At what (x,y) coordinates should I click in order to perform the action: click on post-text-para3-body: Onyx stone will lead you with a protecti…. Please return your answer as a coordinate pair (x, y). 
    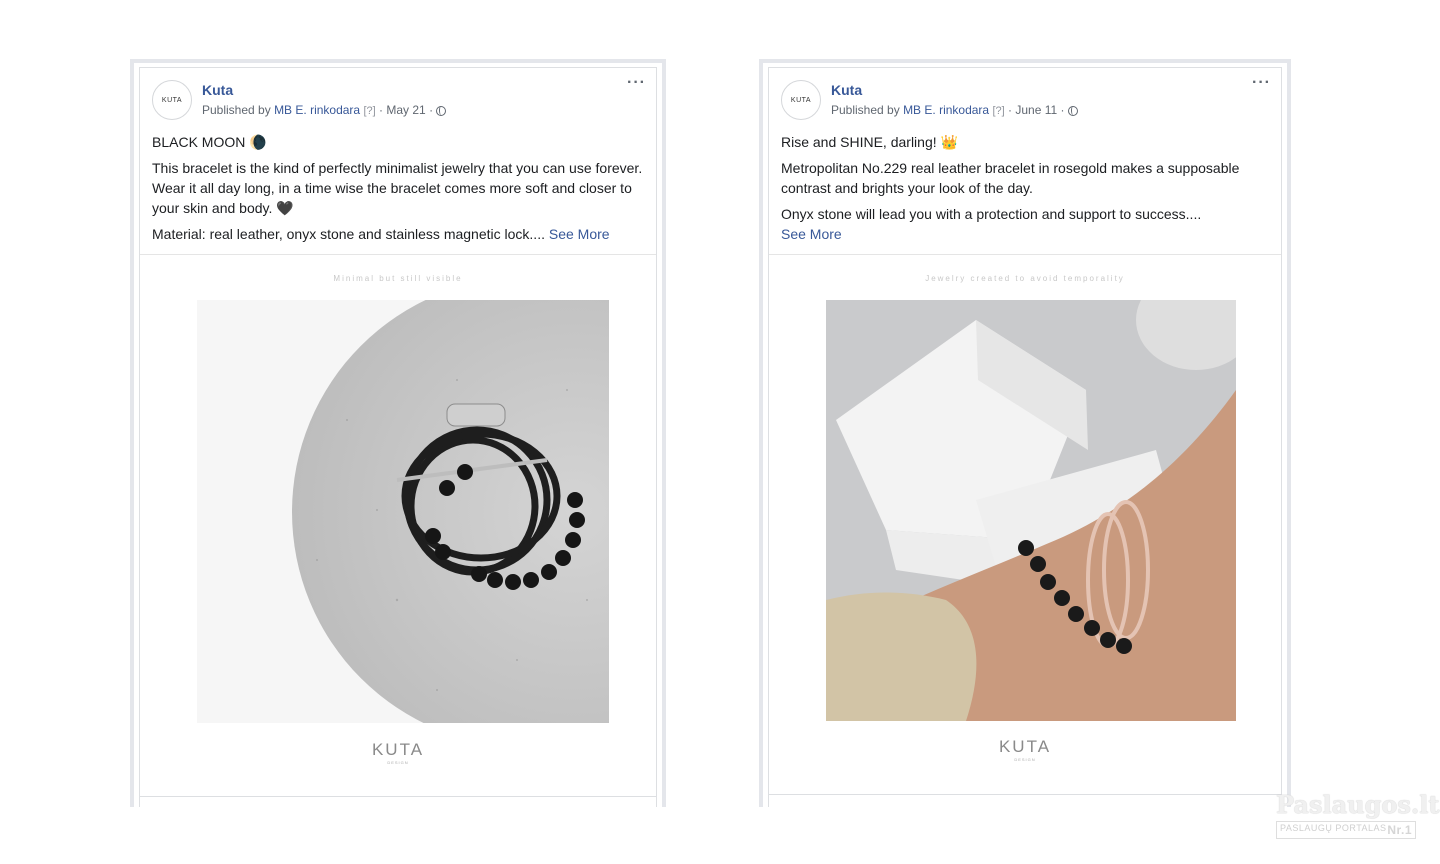
    Looking at the image, I should click on (991, 214).